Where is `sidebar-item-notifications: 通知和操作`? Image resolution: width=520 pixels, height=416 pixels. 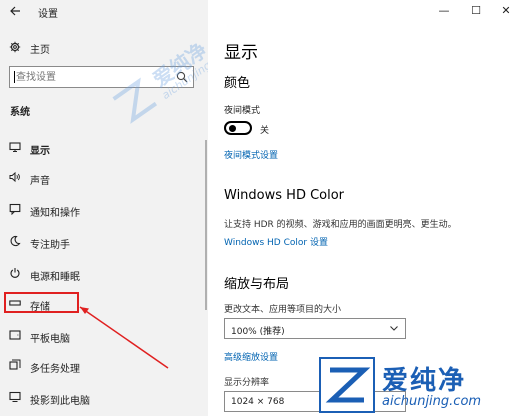
sidebar-item-notifications: 通知和操作 is located at coordinates (104, 210).